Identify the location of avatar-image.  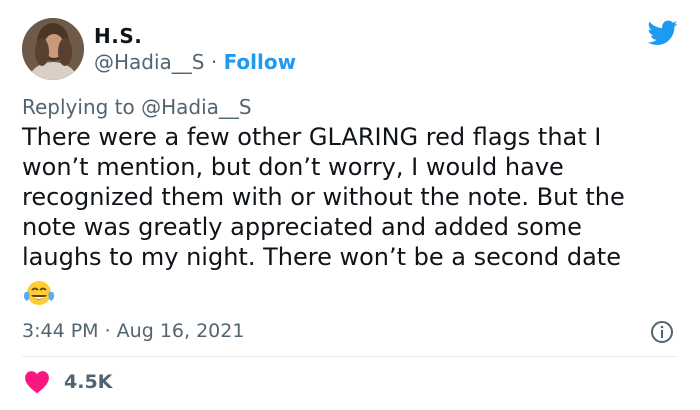
(53, 49).